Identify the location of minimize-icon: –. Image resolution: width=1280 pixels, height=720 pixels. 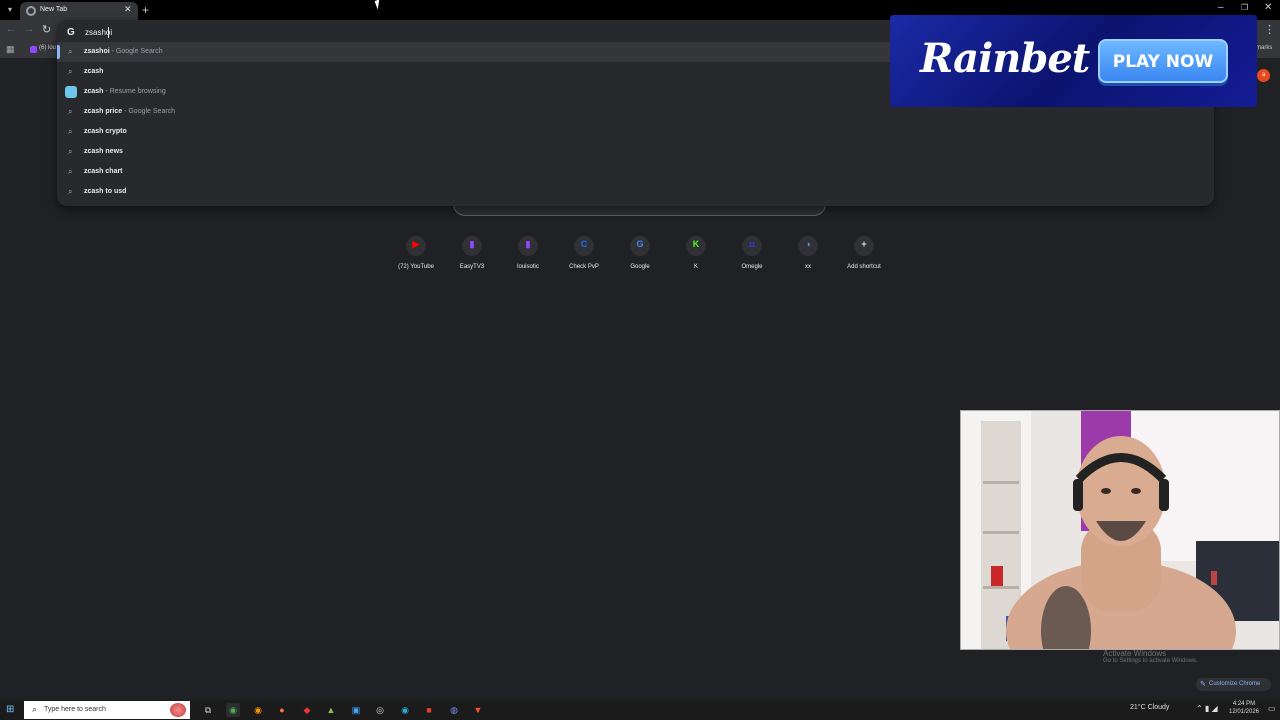
(1221, 7).